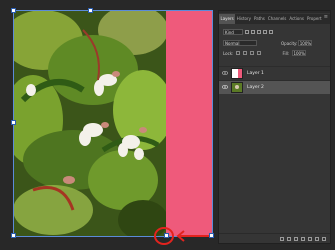  Describe the element at coordinates (324, 238) in the screenshot. I see `delete-layer-icon` at that location.